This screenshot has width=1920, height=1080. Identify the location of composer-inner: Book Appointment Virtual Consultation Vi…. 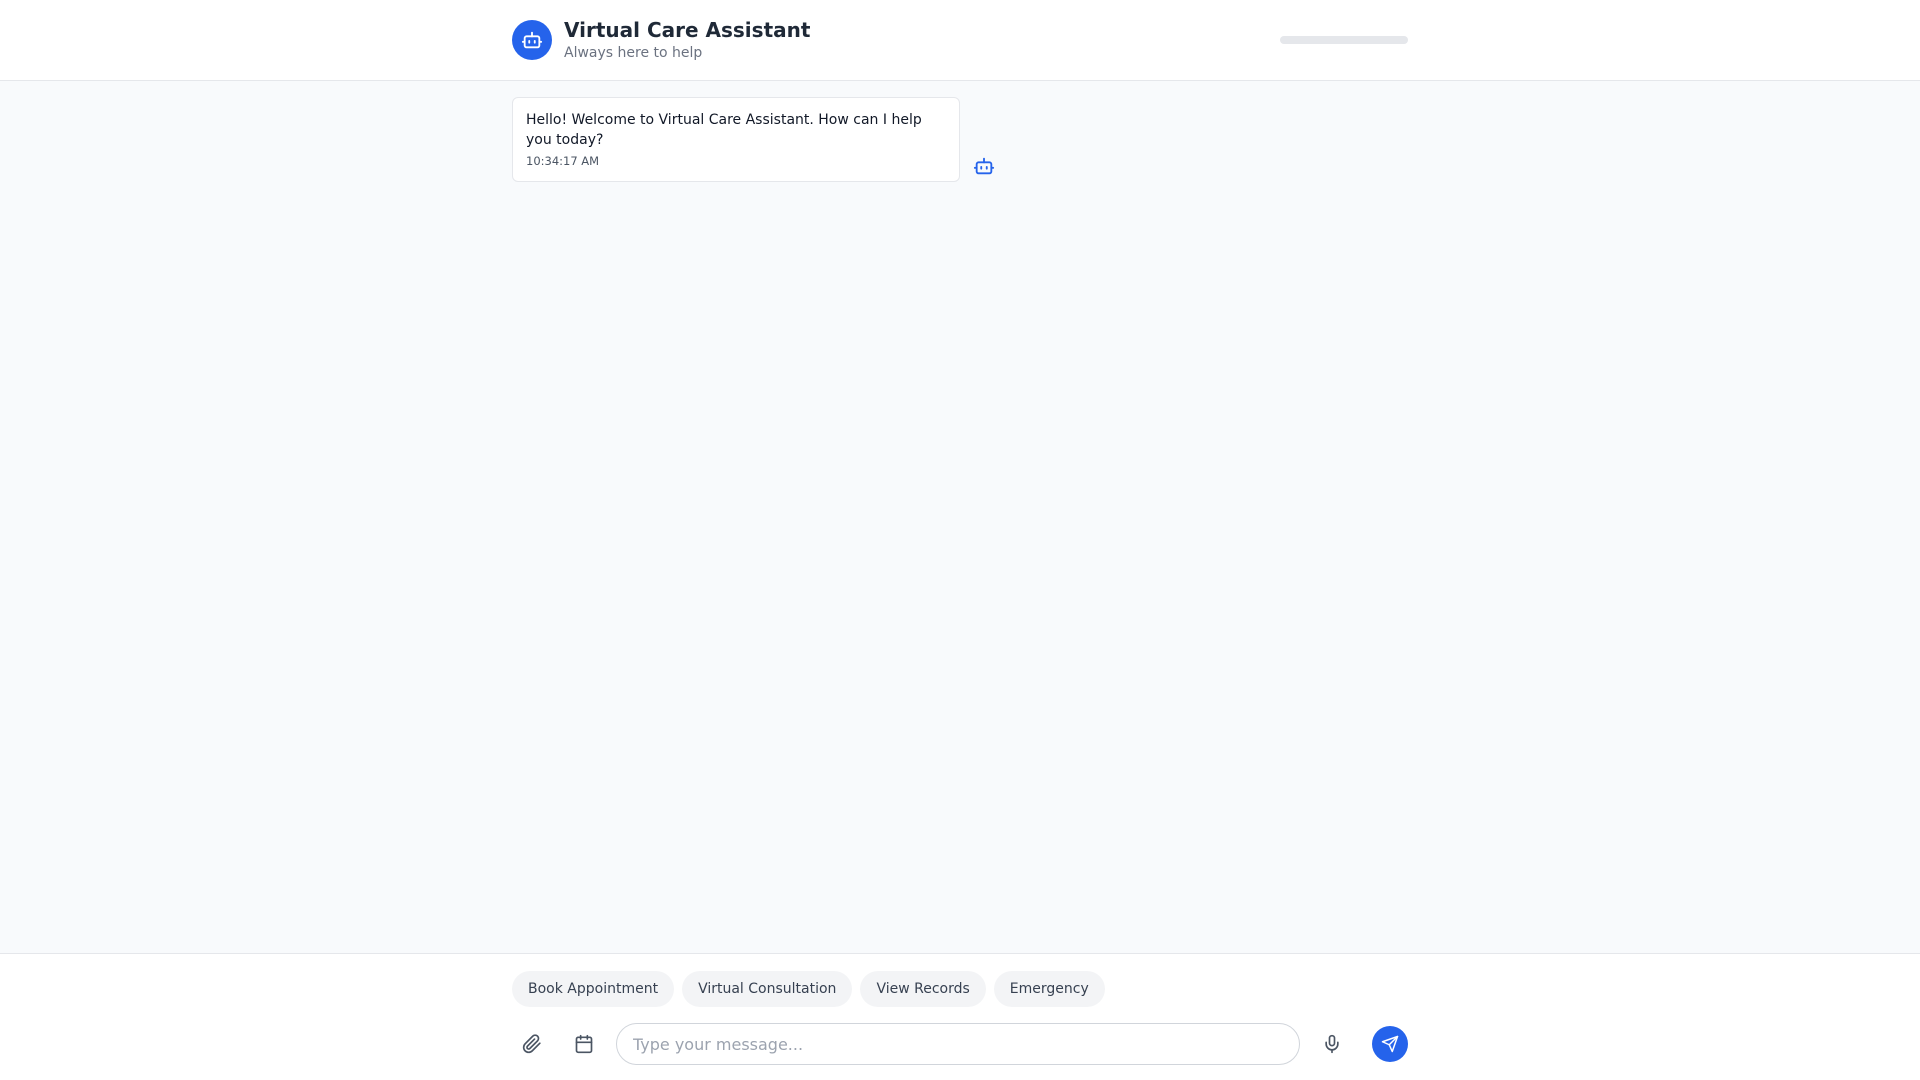
(960, 1018).